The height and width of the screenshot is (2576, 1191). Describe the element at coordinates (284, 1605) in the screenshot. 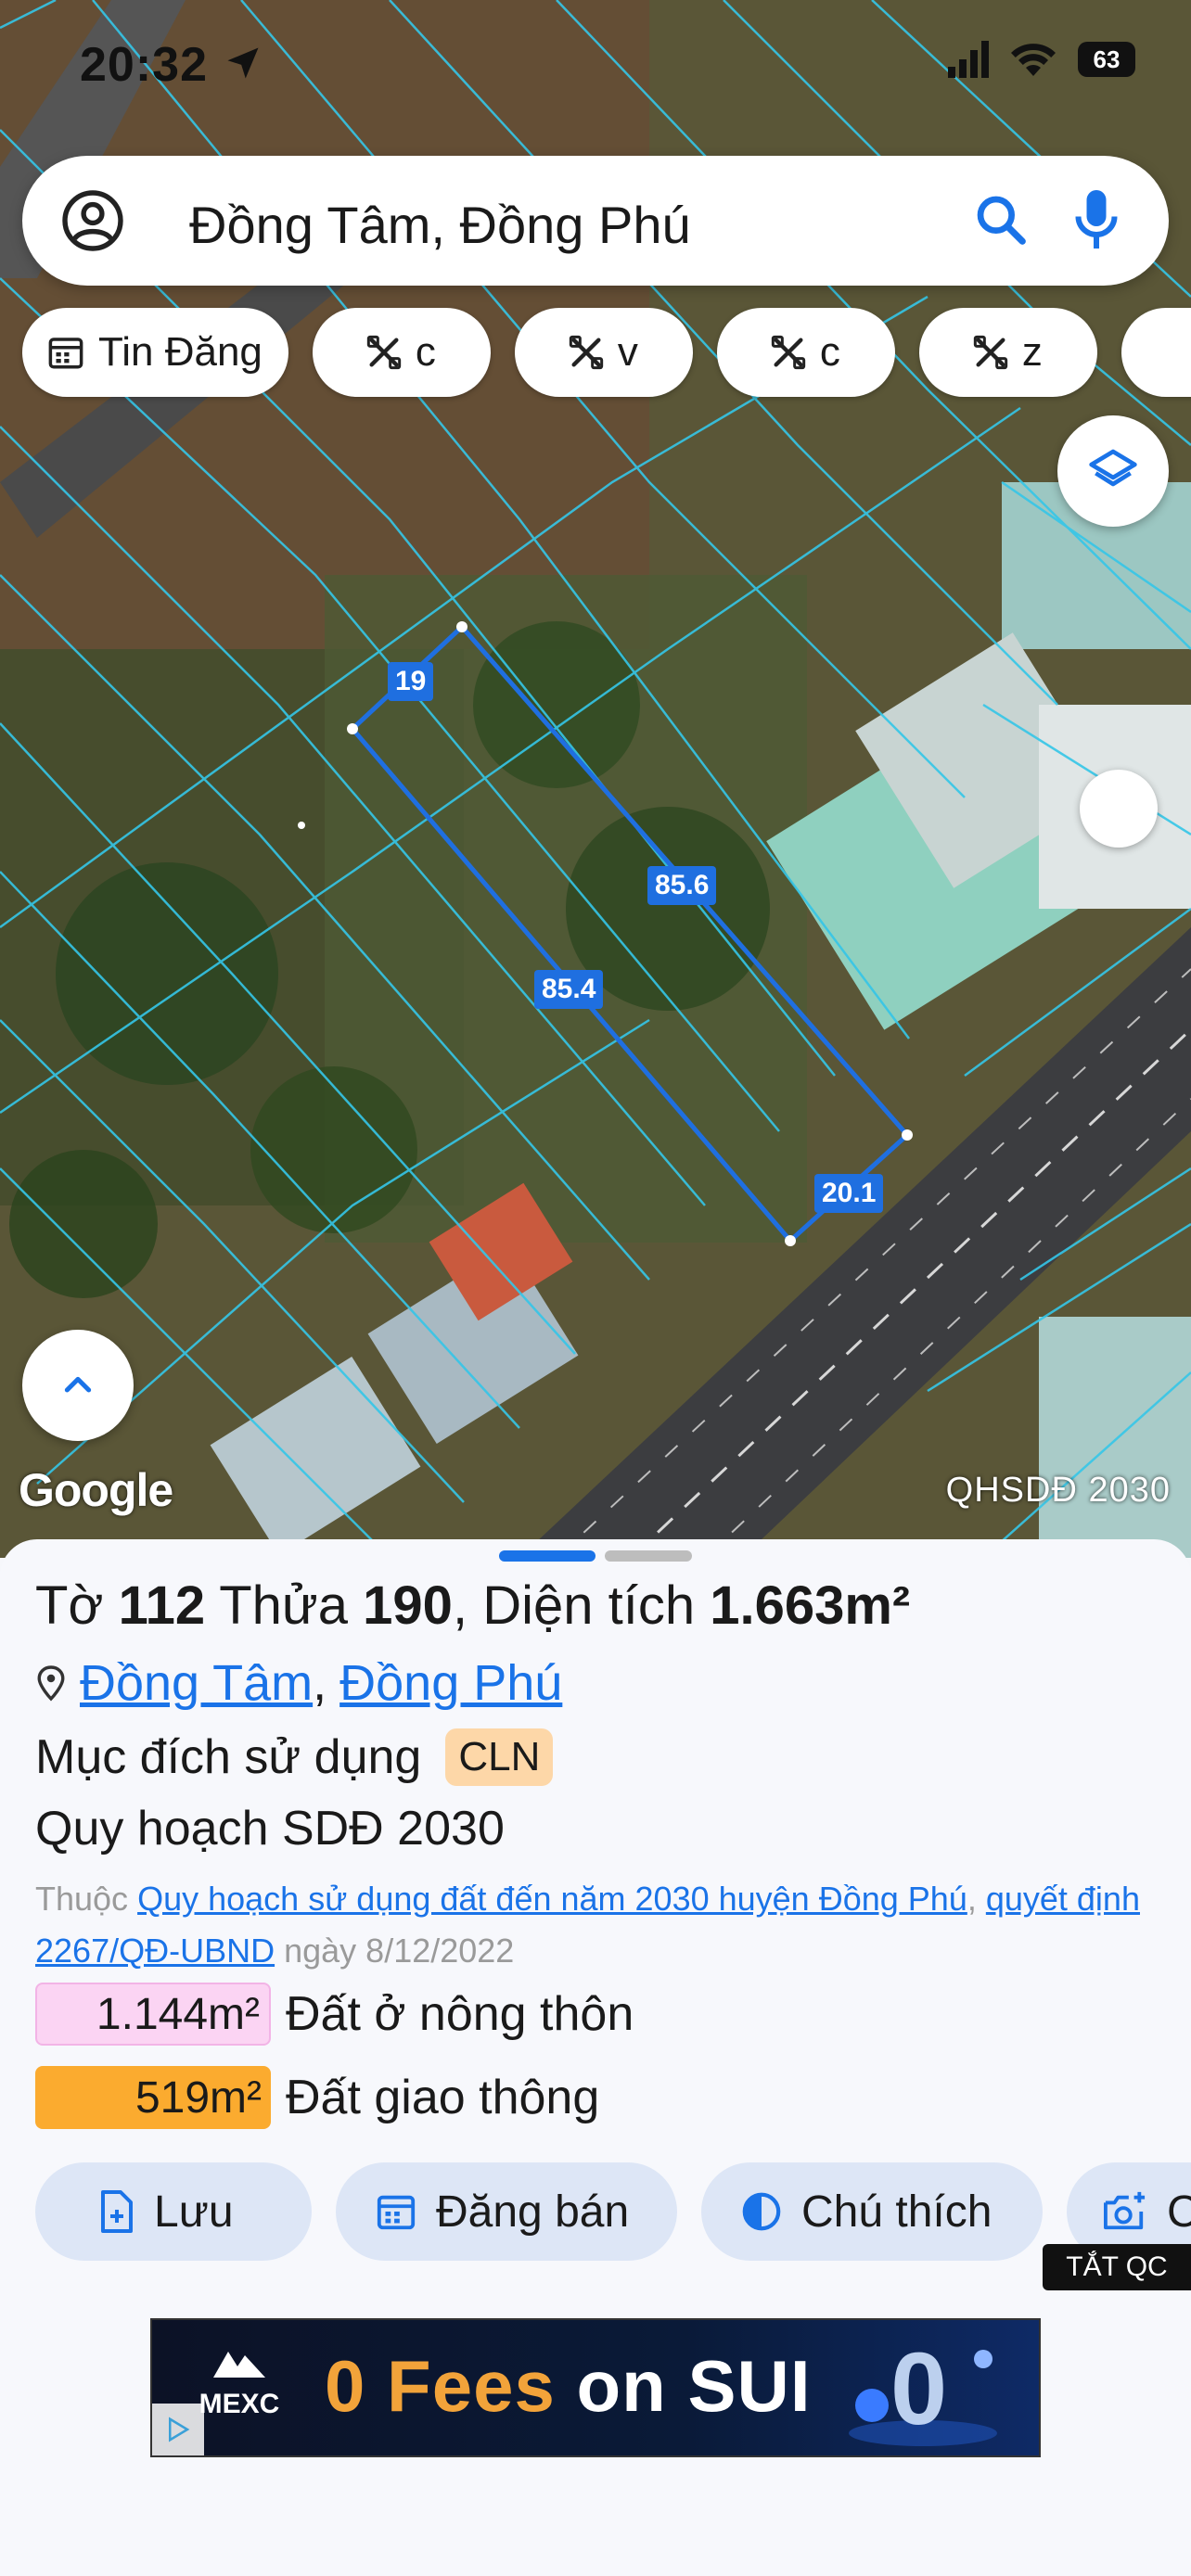

I see `thua-label: Thửa` at that location.